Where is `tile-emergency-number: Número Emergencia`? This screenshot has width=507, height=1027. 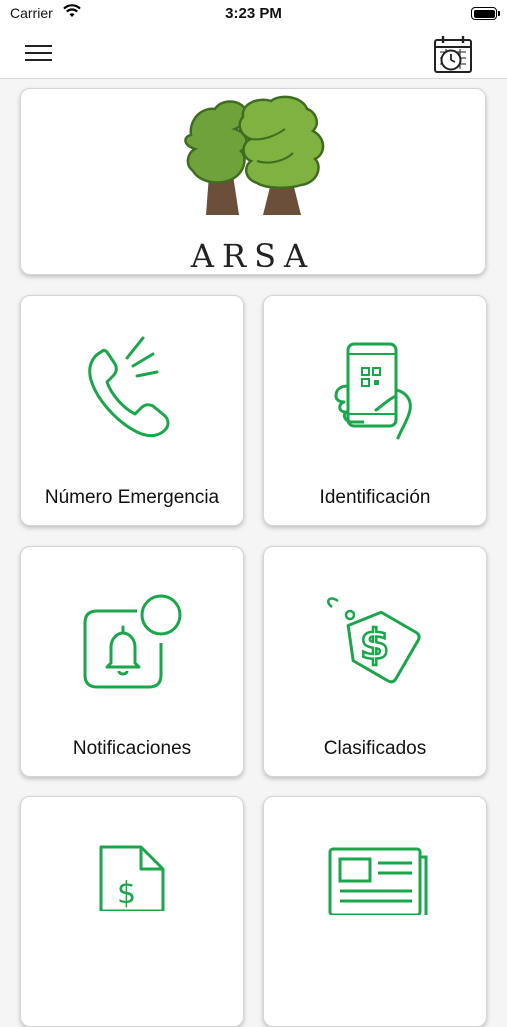
tile-emergency-number: Número Emergencia is located at coordinates (132, 410).